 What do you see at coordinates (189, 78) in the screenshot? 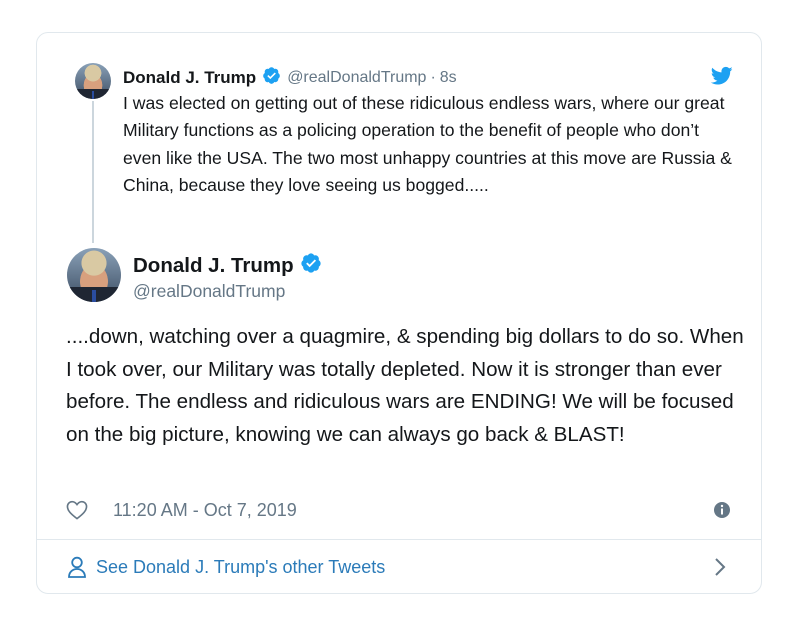
I see `quoted-author-name: Donald J. Trump` at bounding box center [189, 78].